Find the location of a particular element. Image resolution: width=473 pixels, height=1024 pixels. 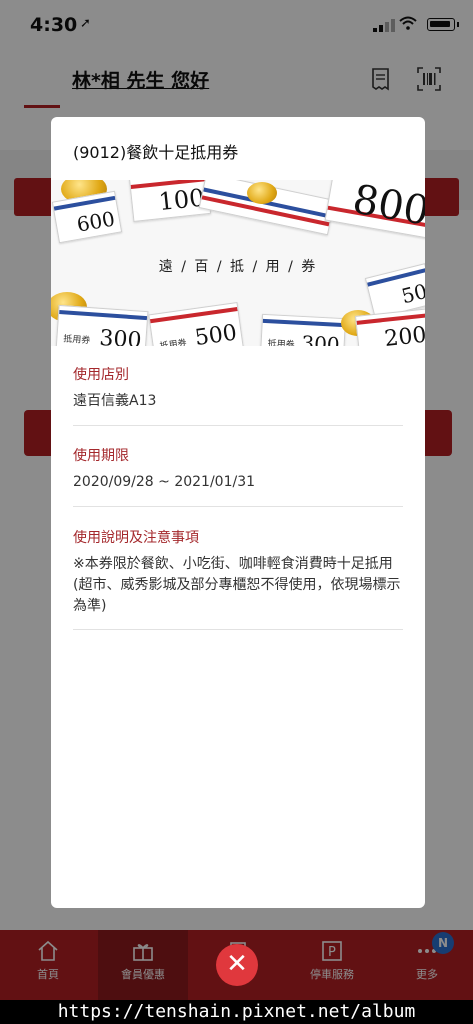

modal-title: (9012)餐飲十足抵用券 is located at coordinates (156, 152).